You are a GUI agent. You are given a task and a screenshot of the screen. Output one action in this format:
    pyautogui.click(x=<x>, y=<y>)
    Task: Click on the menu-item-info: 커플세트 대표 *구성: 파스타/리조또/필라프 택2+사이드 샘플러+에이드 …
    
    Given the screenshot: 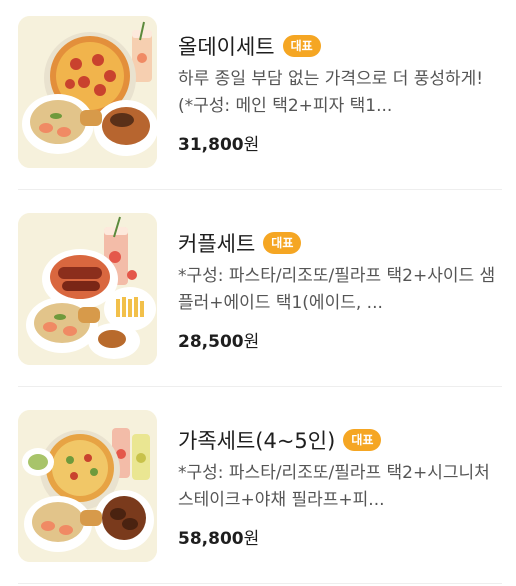 What is the action you would take?
    pyautogui.click(x=340, y=282)
    